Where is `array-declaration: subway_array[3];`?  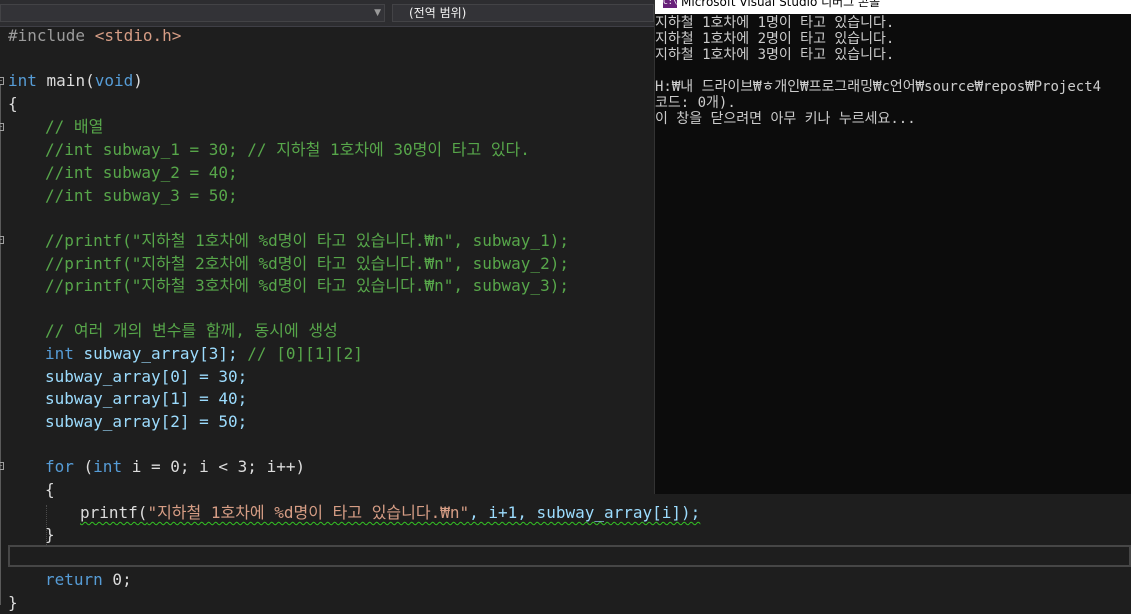 array-declaration: subway_array[3]; is located at coordinates (160, 353).